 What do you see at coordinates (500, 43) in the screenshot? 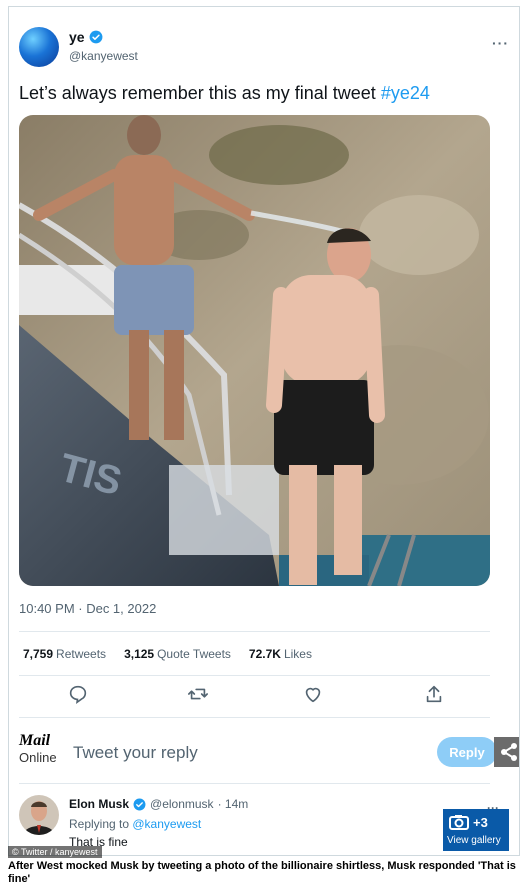
I see `more-dots-icon: ···` at bounding box center [500, 43].